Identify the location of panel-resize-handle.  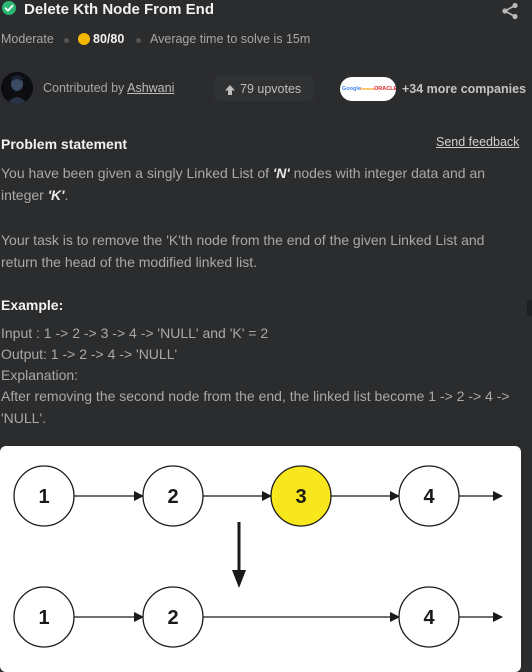
(529, 308).